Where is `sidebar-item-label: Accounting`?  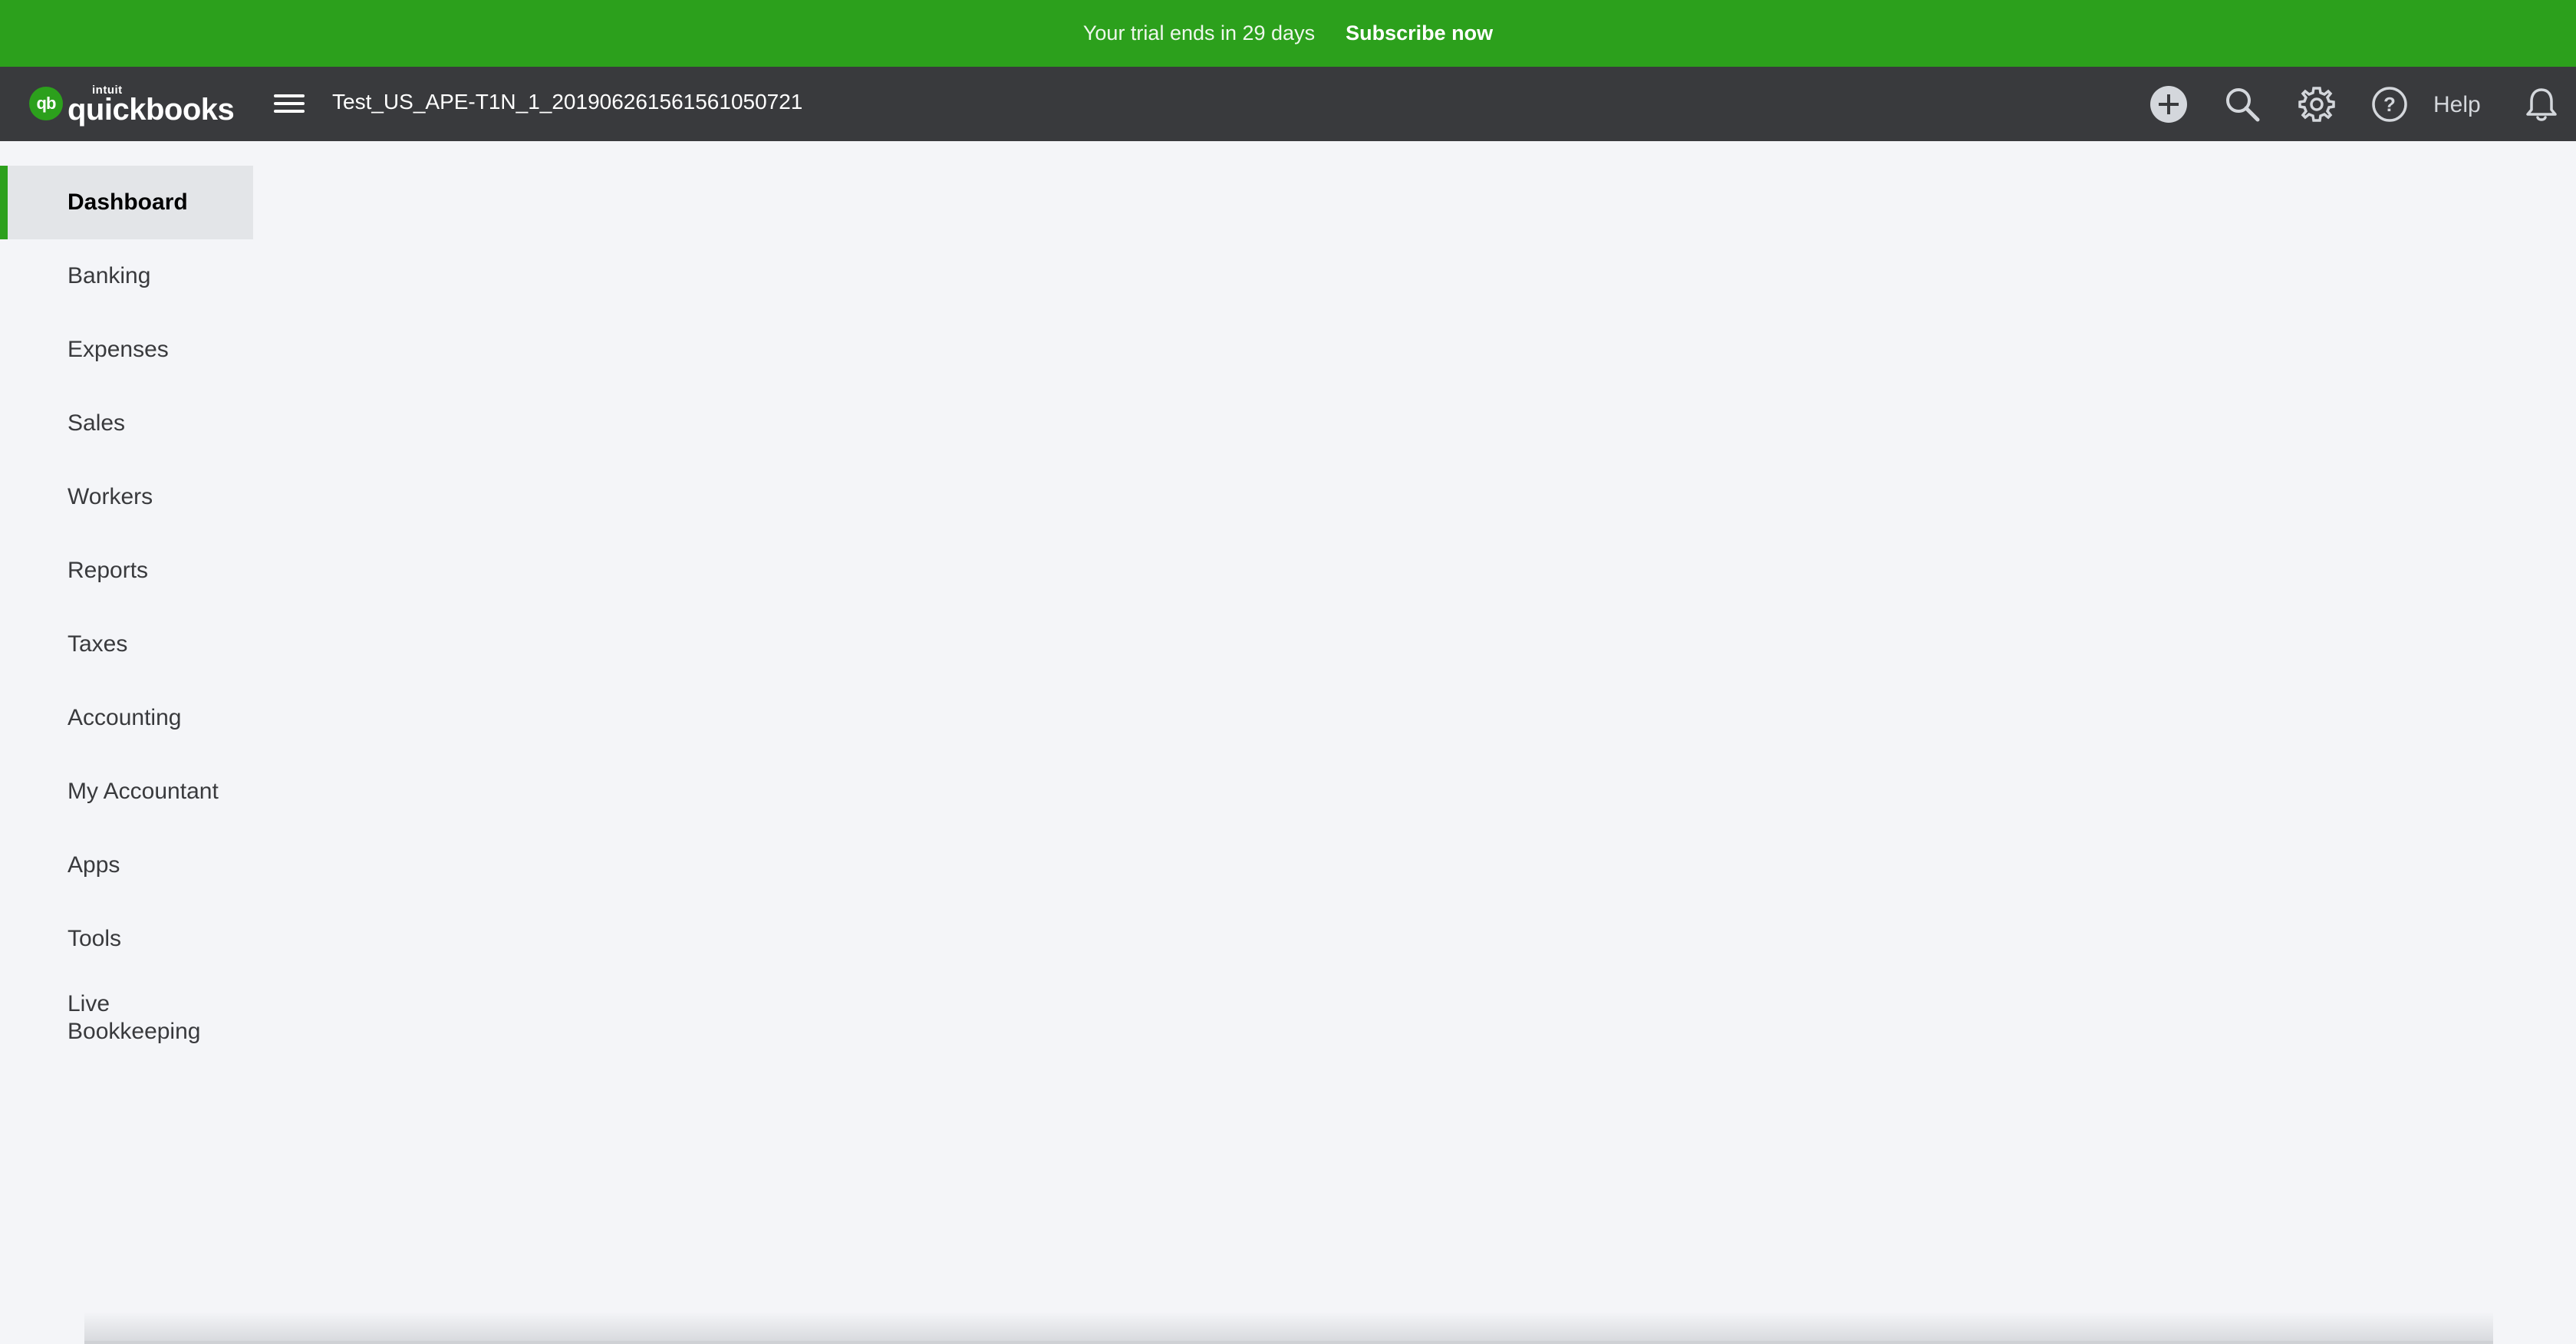
sidebar-item-label: Accounting is located at coordinates (125, 717).